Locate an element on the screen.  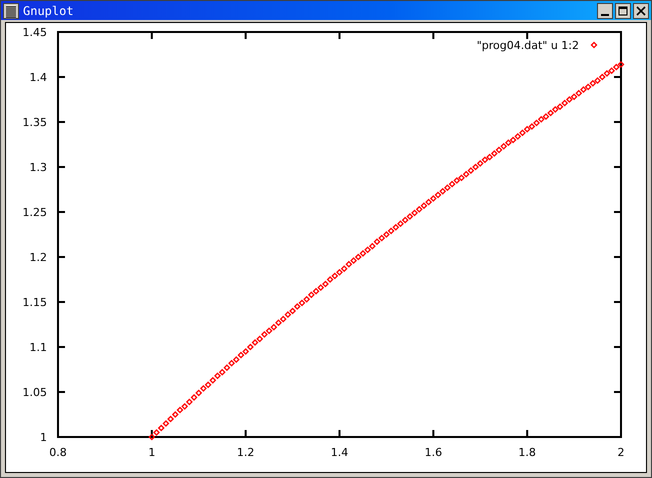
x-tick-label: 1.4 is located at coordinates (339, 452).